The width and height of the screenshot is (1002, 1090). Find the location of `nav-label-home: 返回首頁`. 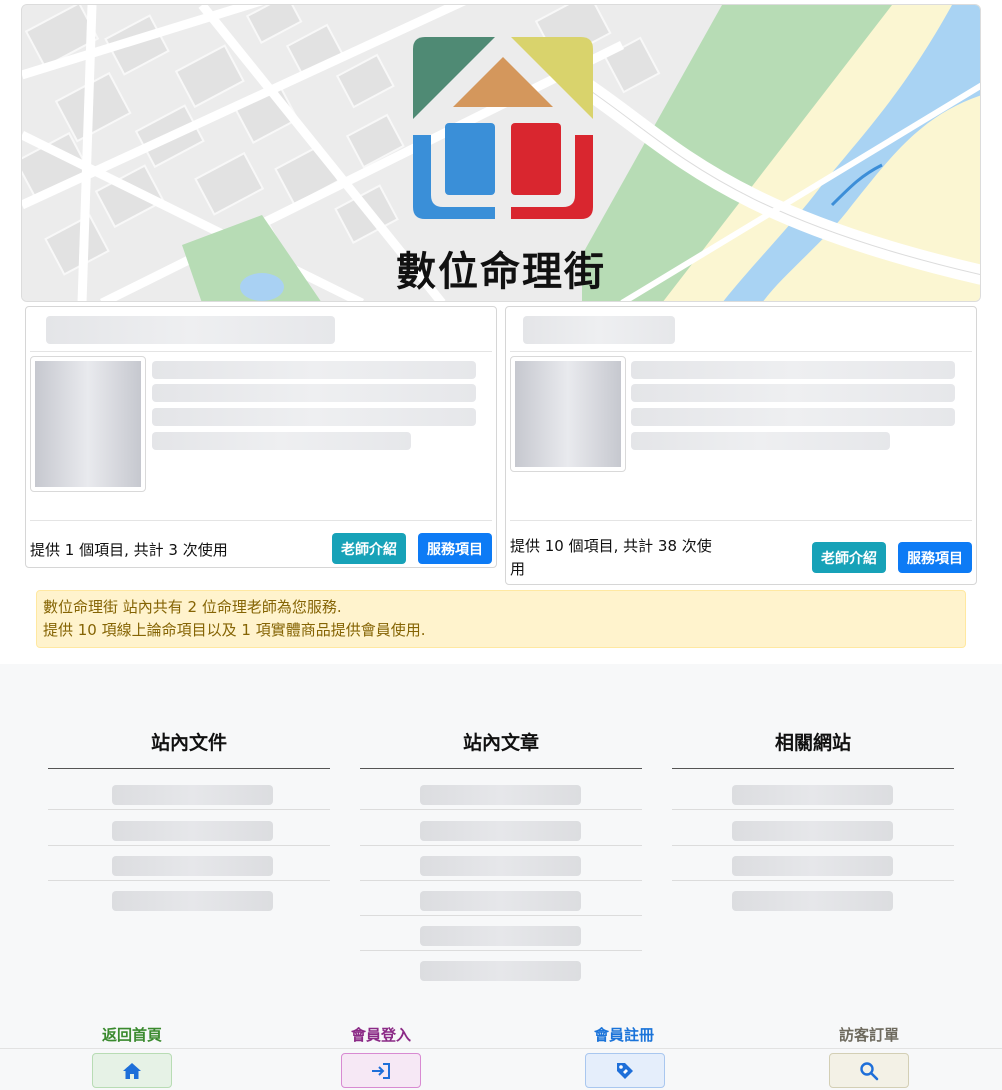

nav-label-home: 返回首頁 is located at coordinates (132, 1034).